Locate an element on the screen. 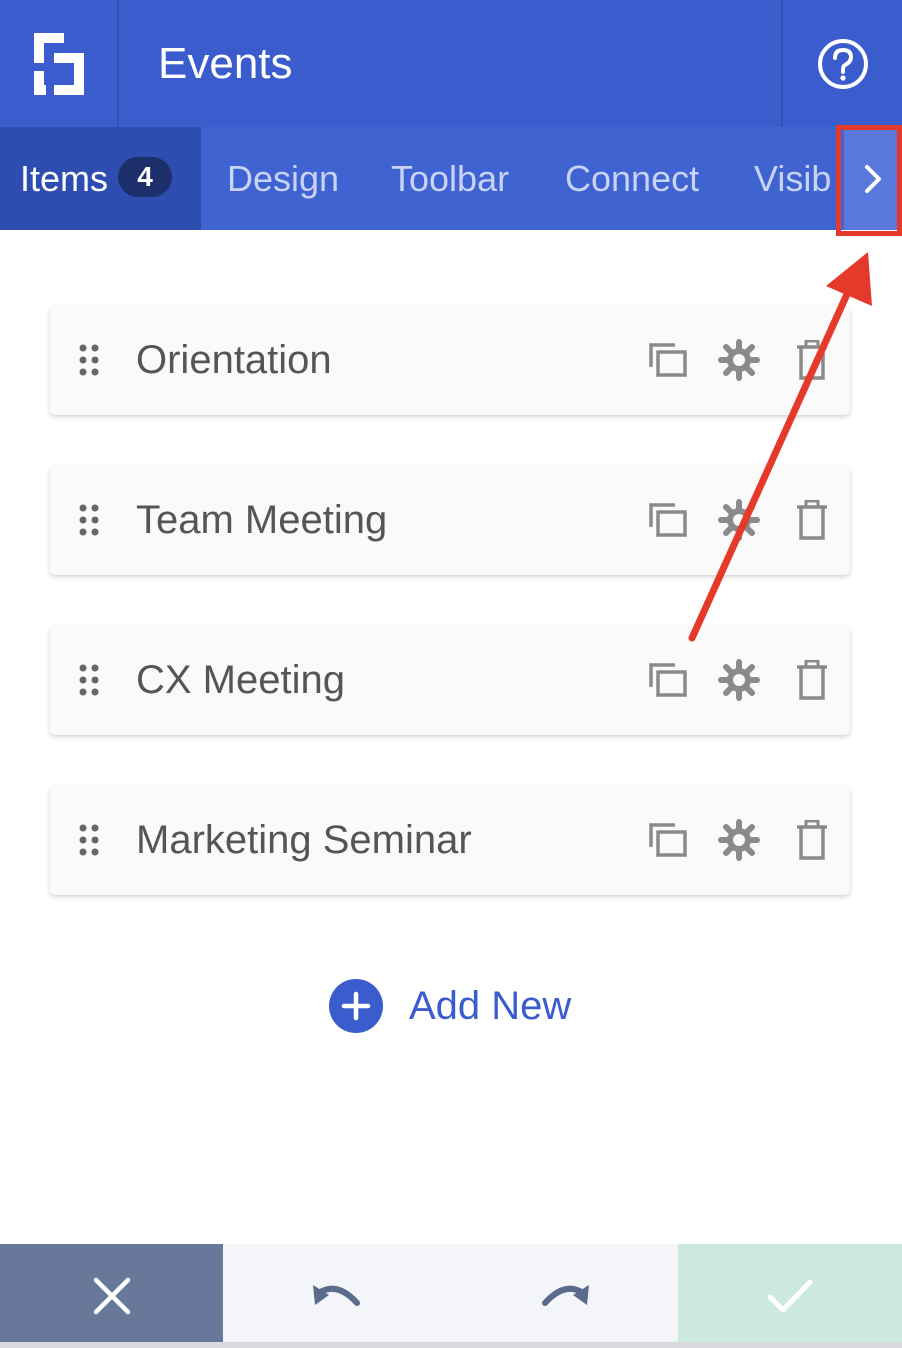 The image size is (902, 1348). add-new-label: Add New is located at coordinates (490, 1005).